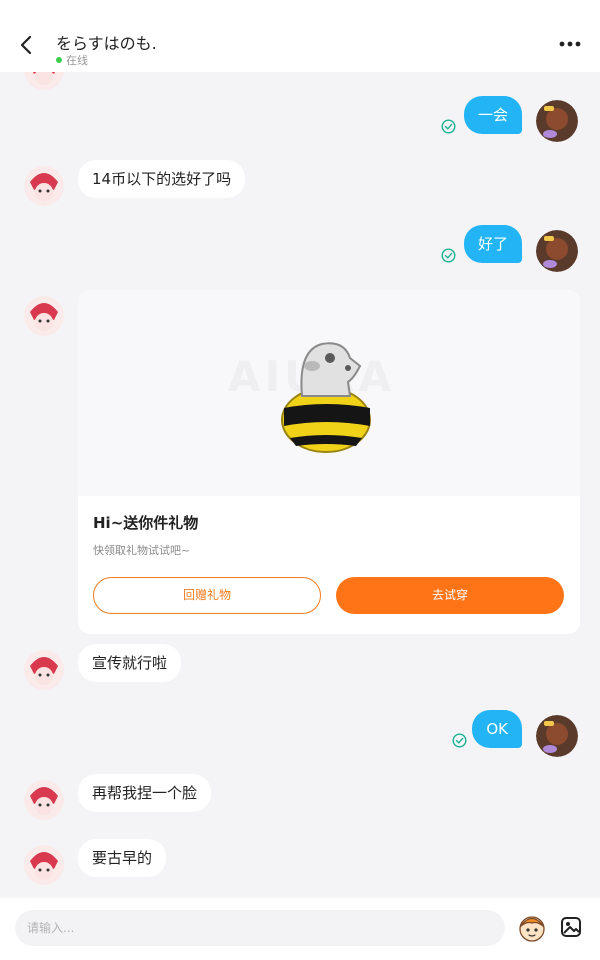 This screenshot has height=960, width=600. What do you see at coordinates (260, 928) in the screenshot?
I see `message-input` at bounding box center [260, 928].